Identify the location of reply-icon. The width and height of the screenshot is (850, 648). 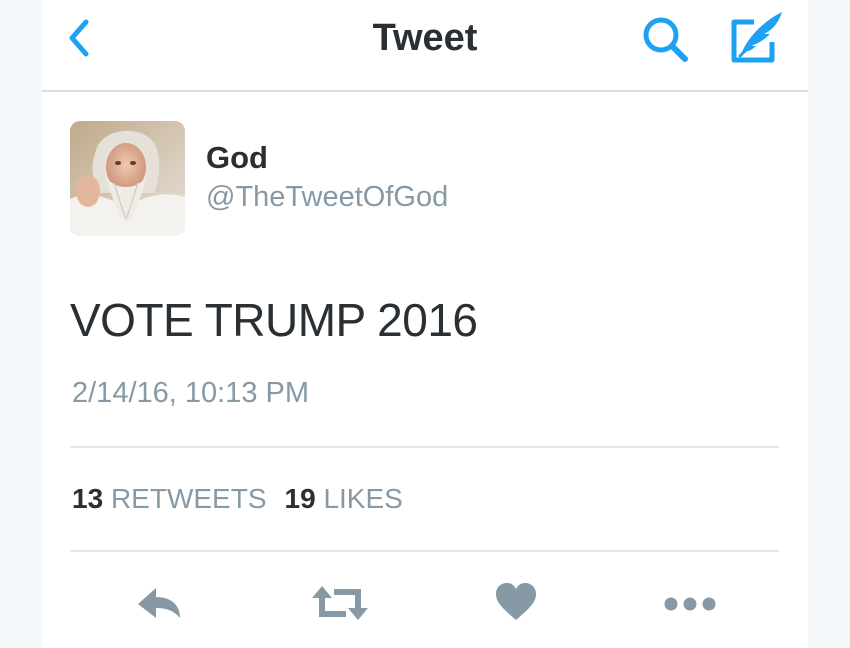
(159, 603).